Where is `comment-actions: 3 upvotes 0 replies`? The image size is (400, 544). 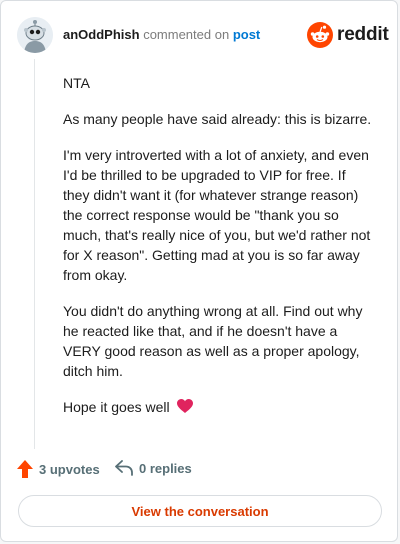 comment-actions: 3 upvotes 0 replies is located at coordinates (197, 471).